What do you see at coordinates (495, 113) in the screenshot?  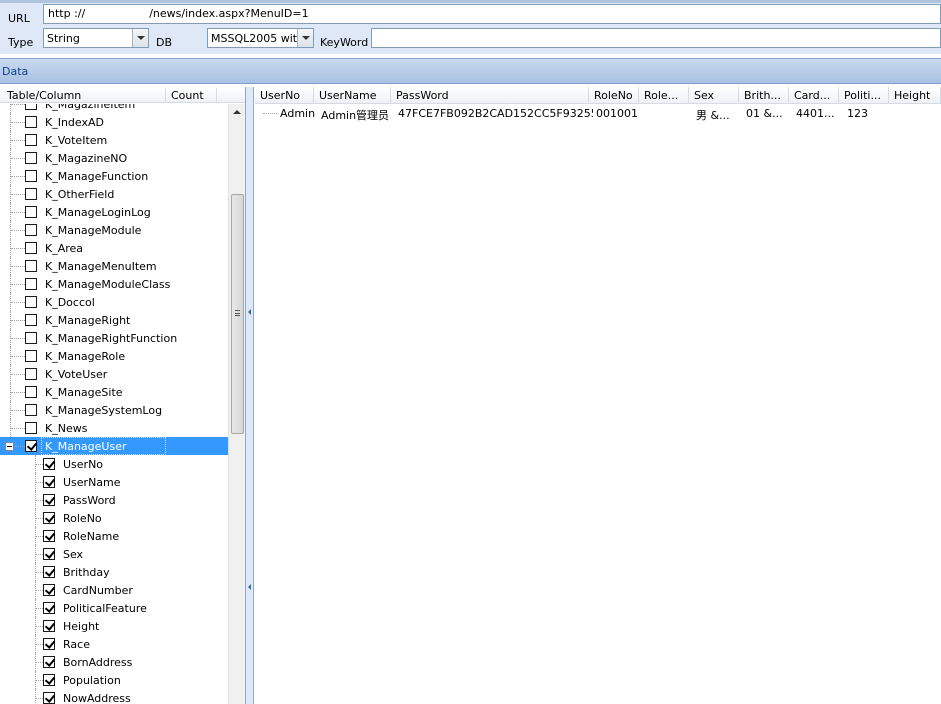 I see `grid-cell: 47FCE7FB092B2CAD152CC5F9325562` at bounding box center [495, 113].